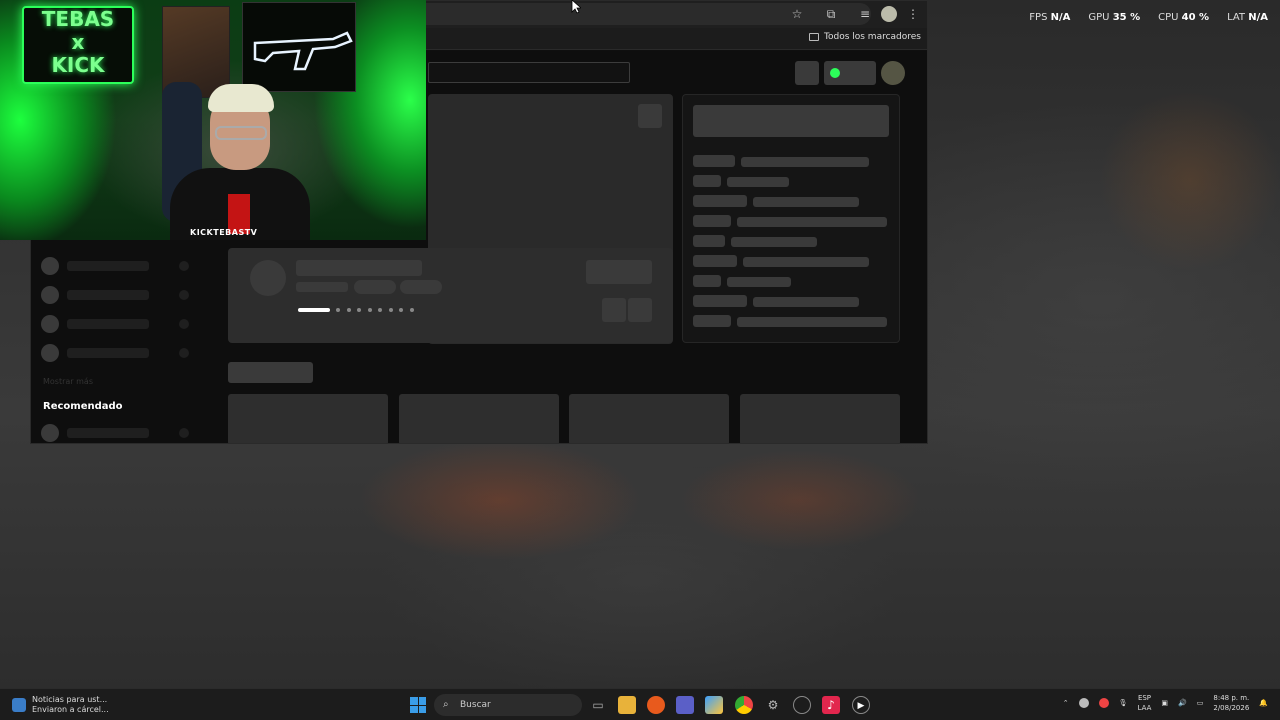  I want to click on prev-button-placeholder, so click(614, 310).